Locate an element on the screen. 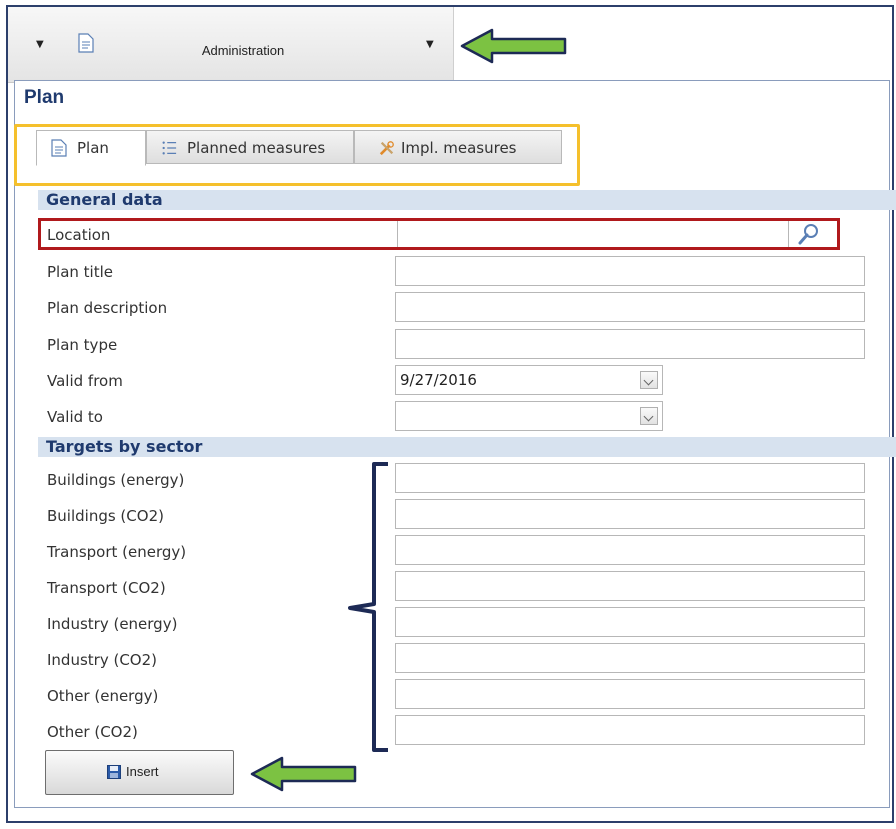  target-label: Buildings (CO2) is located at coordinates (105, 516).